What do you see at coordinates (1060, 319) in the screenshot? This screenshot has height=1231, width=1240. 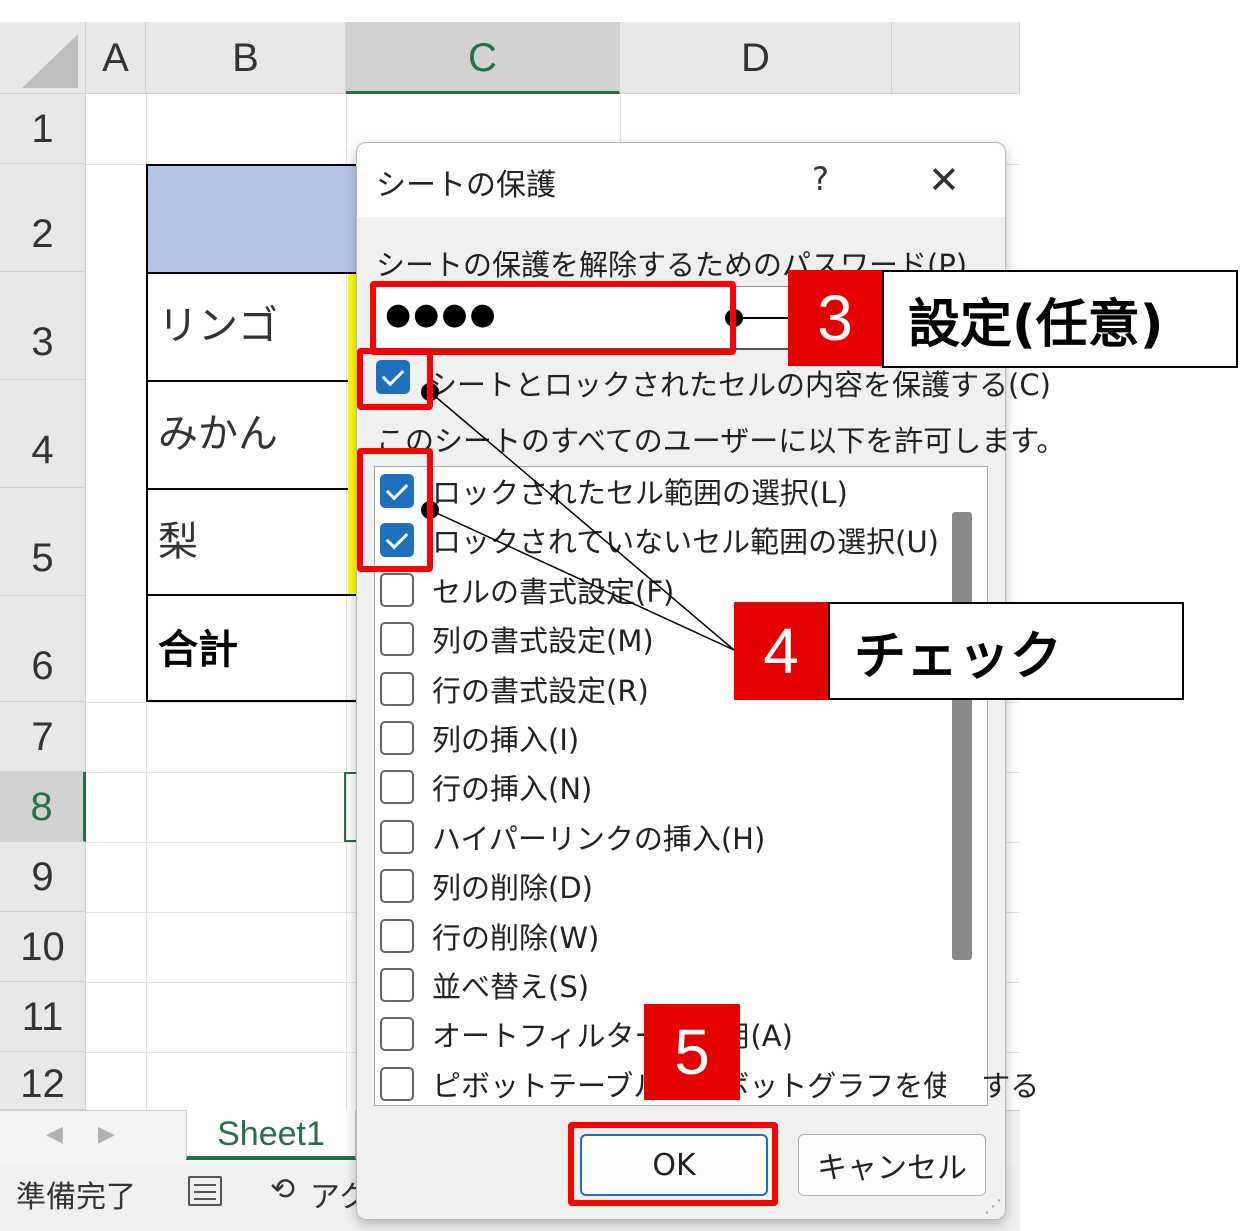 I see `step-3-callout: 設定(任意)` at bounding box center [1060, 319].